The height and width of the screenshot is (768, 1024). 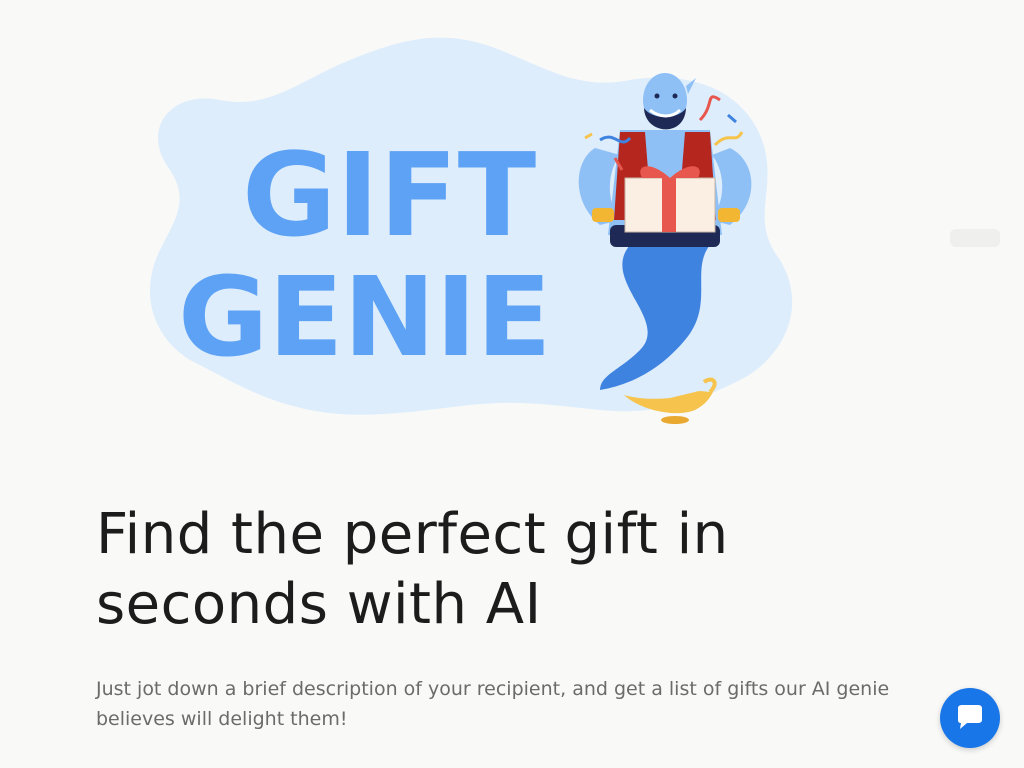 I want to click on logo-line-2: GENIE, so click(x=365, y=317).